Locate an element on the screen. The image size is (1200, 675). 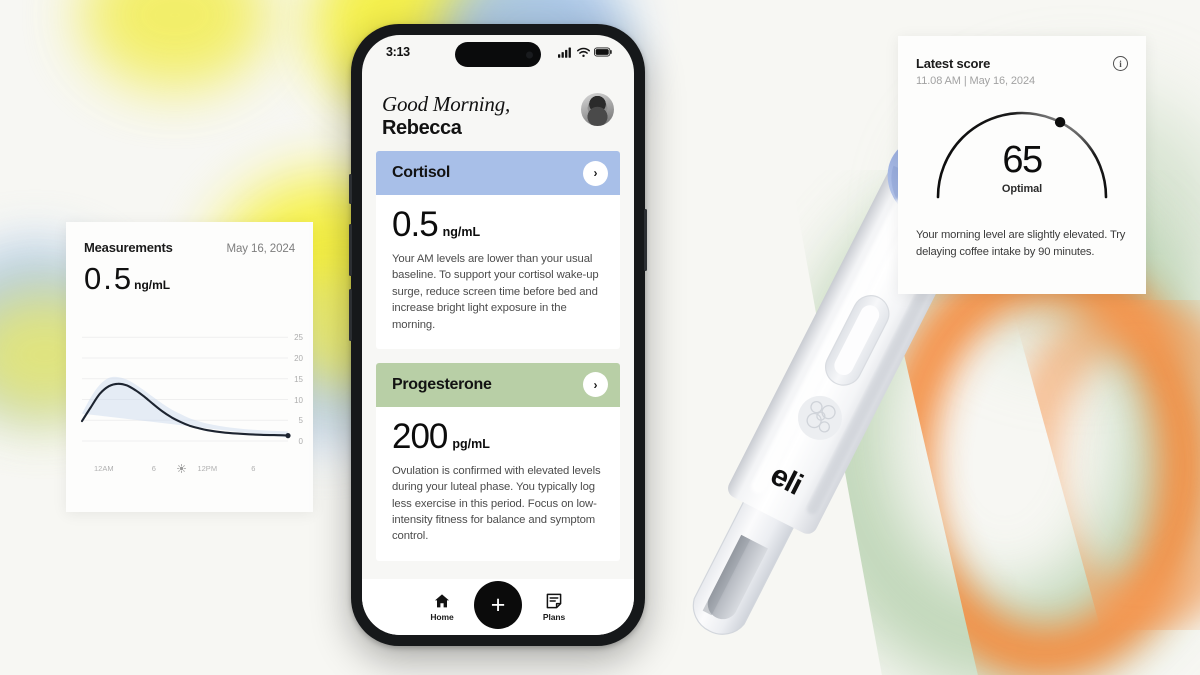
chart-svg is located at coordinates (185, 389).